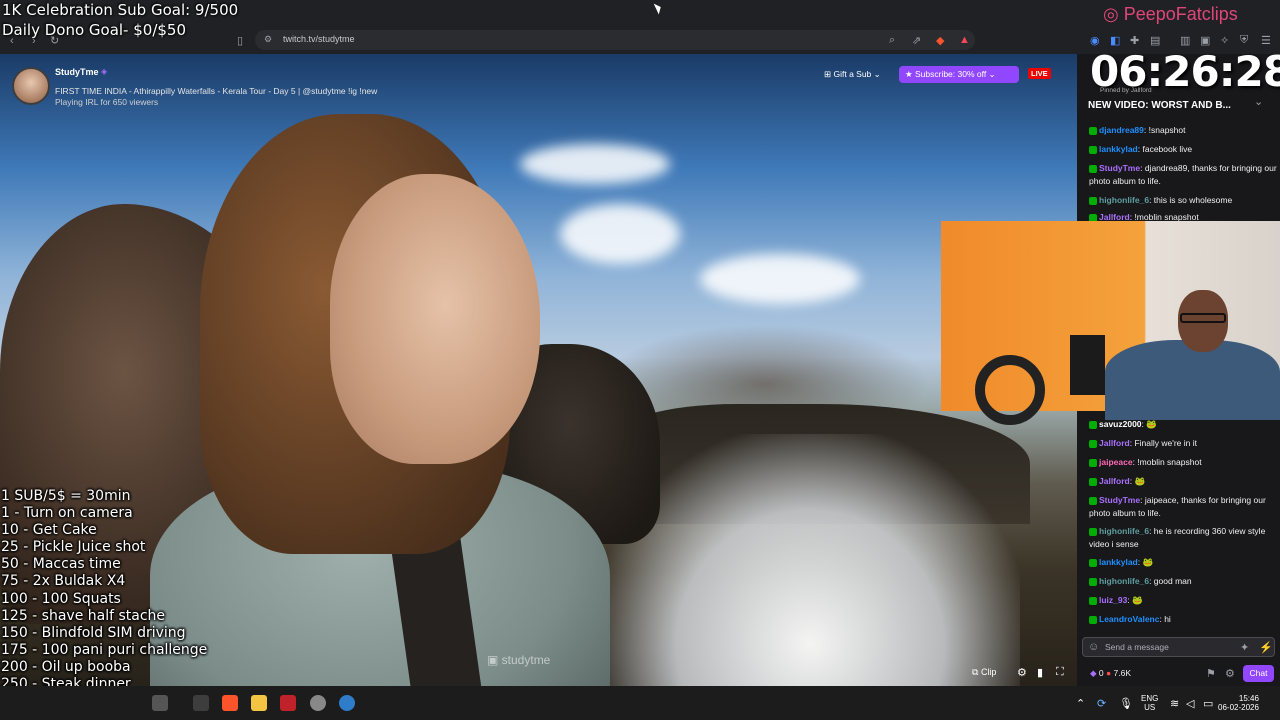  Describe the element at coordinates (1224, 40) in the screenshot. I see `ai-icon: ✧` at that location.